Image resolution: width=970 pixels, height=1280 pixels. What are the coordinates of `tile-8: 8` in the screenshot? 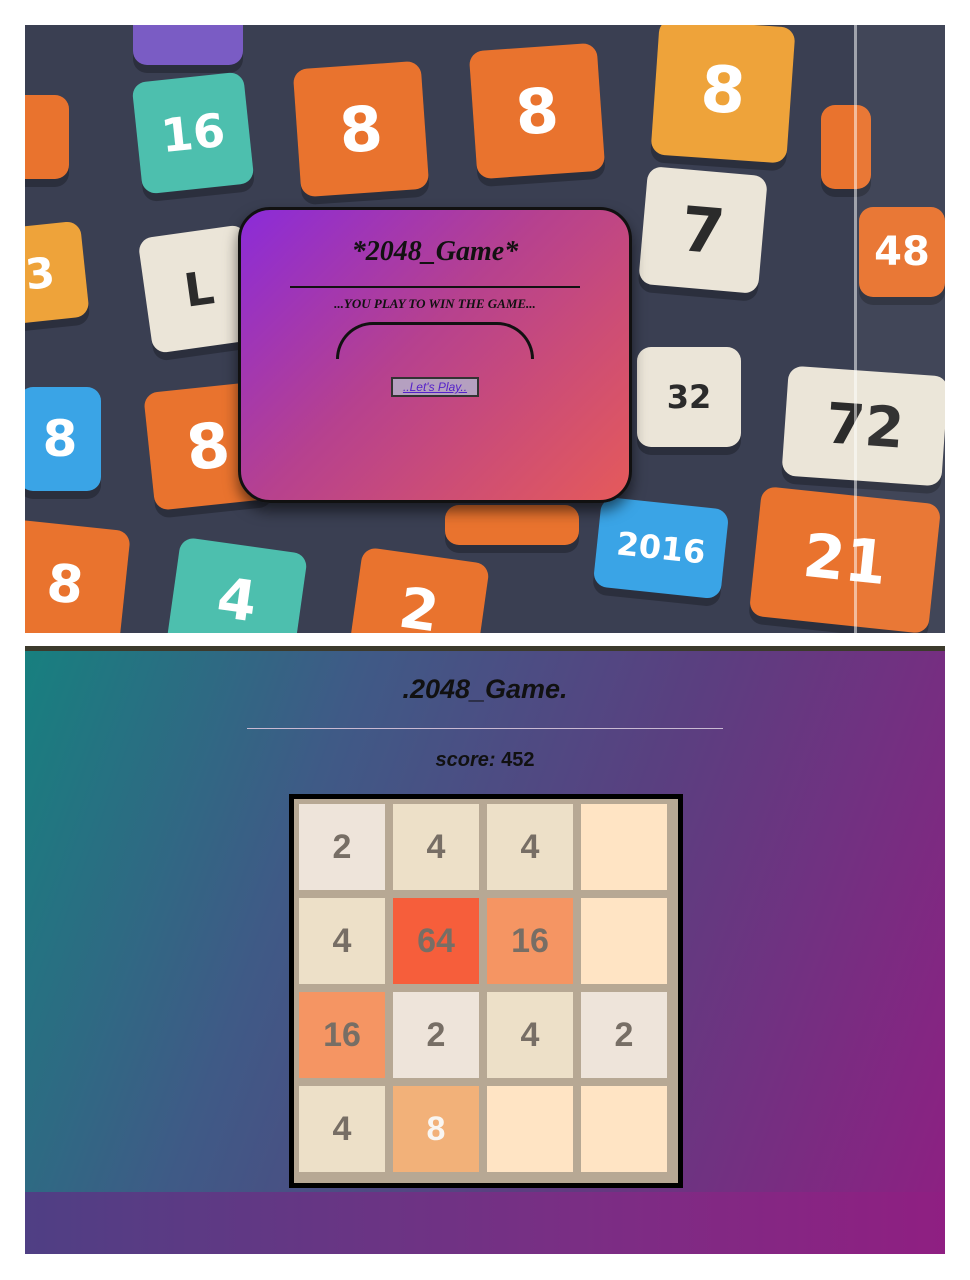 It's located at (436, 1129).